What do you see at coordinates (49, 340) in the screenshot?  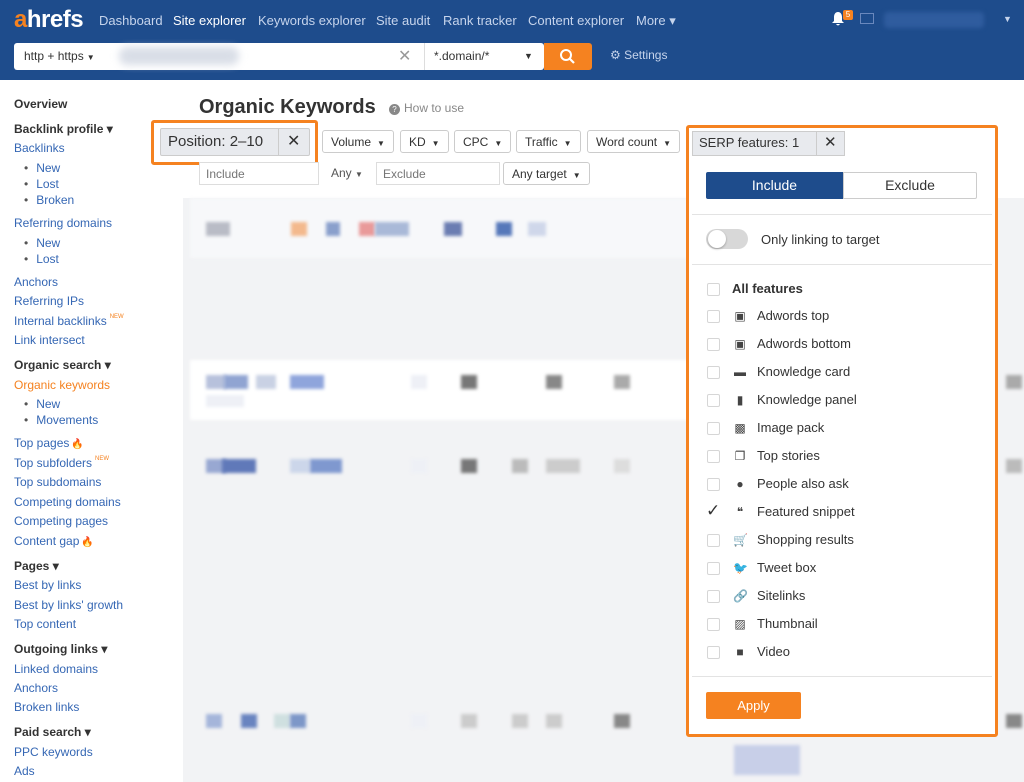 I see `sidebar-link-intersect: Link intersect` at bounding box center [49, 340].